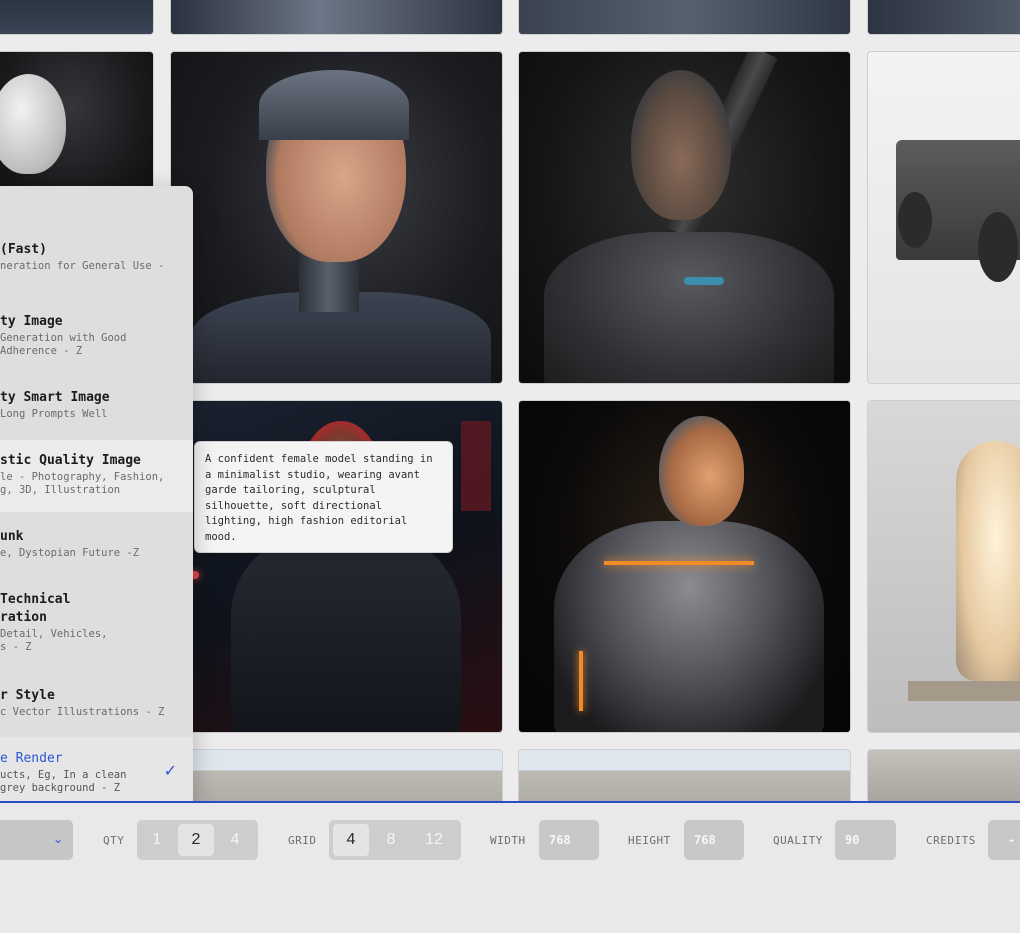 The height and width of the screenshot is (933, 1020). Describe the element at coordinates (57, 839) in the screenshot. I see `chevron-down-icon: ⌄` at that location.